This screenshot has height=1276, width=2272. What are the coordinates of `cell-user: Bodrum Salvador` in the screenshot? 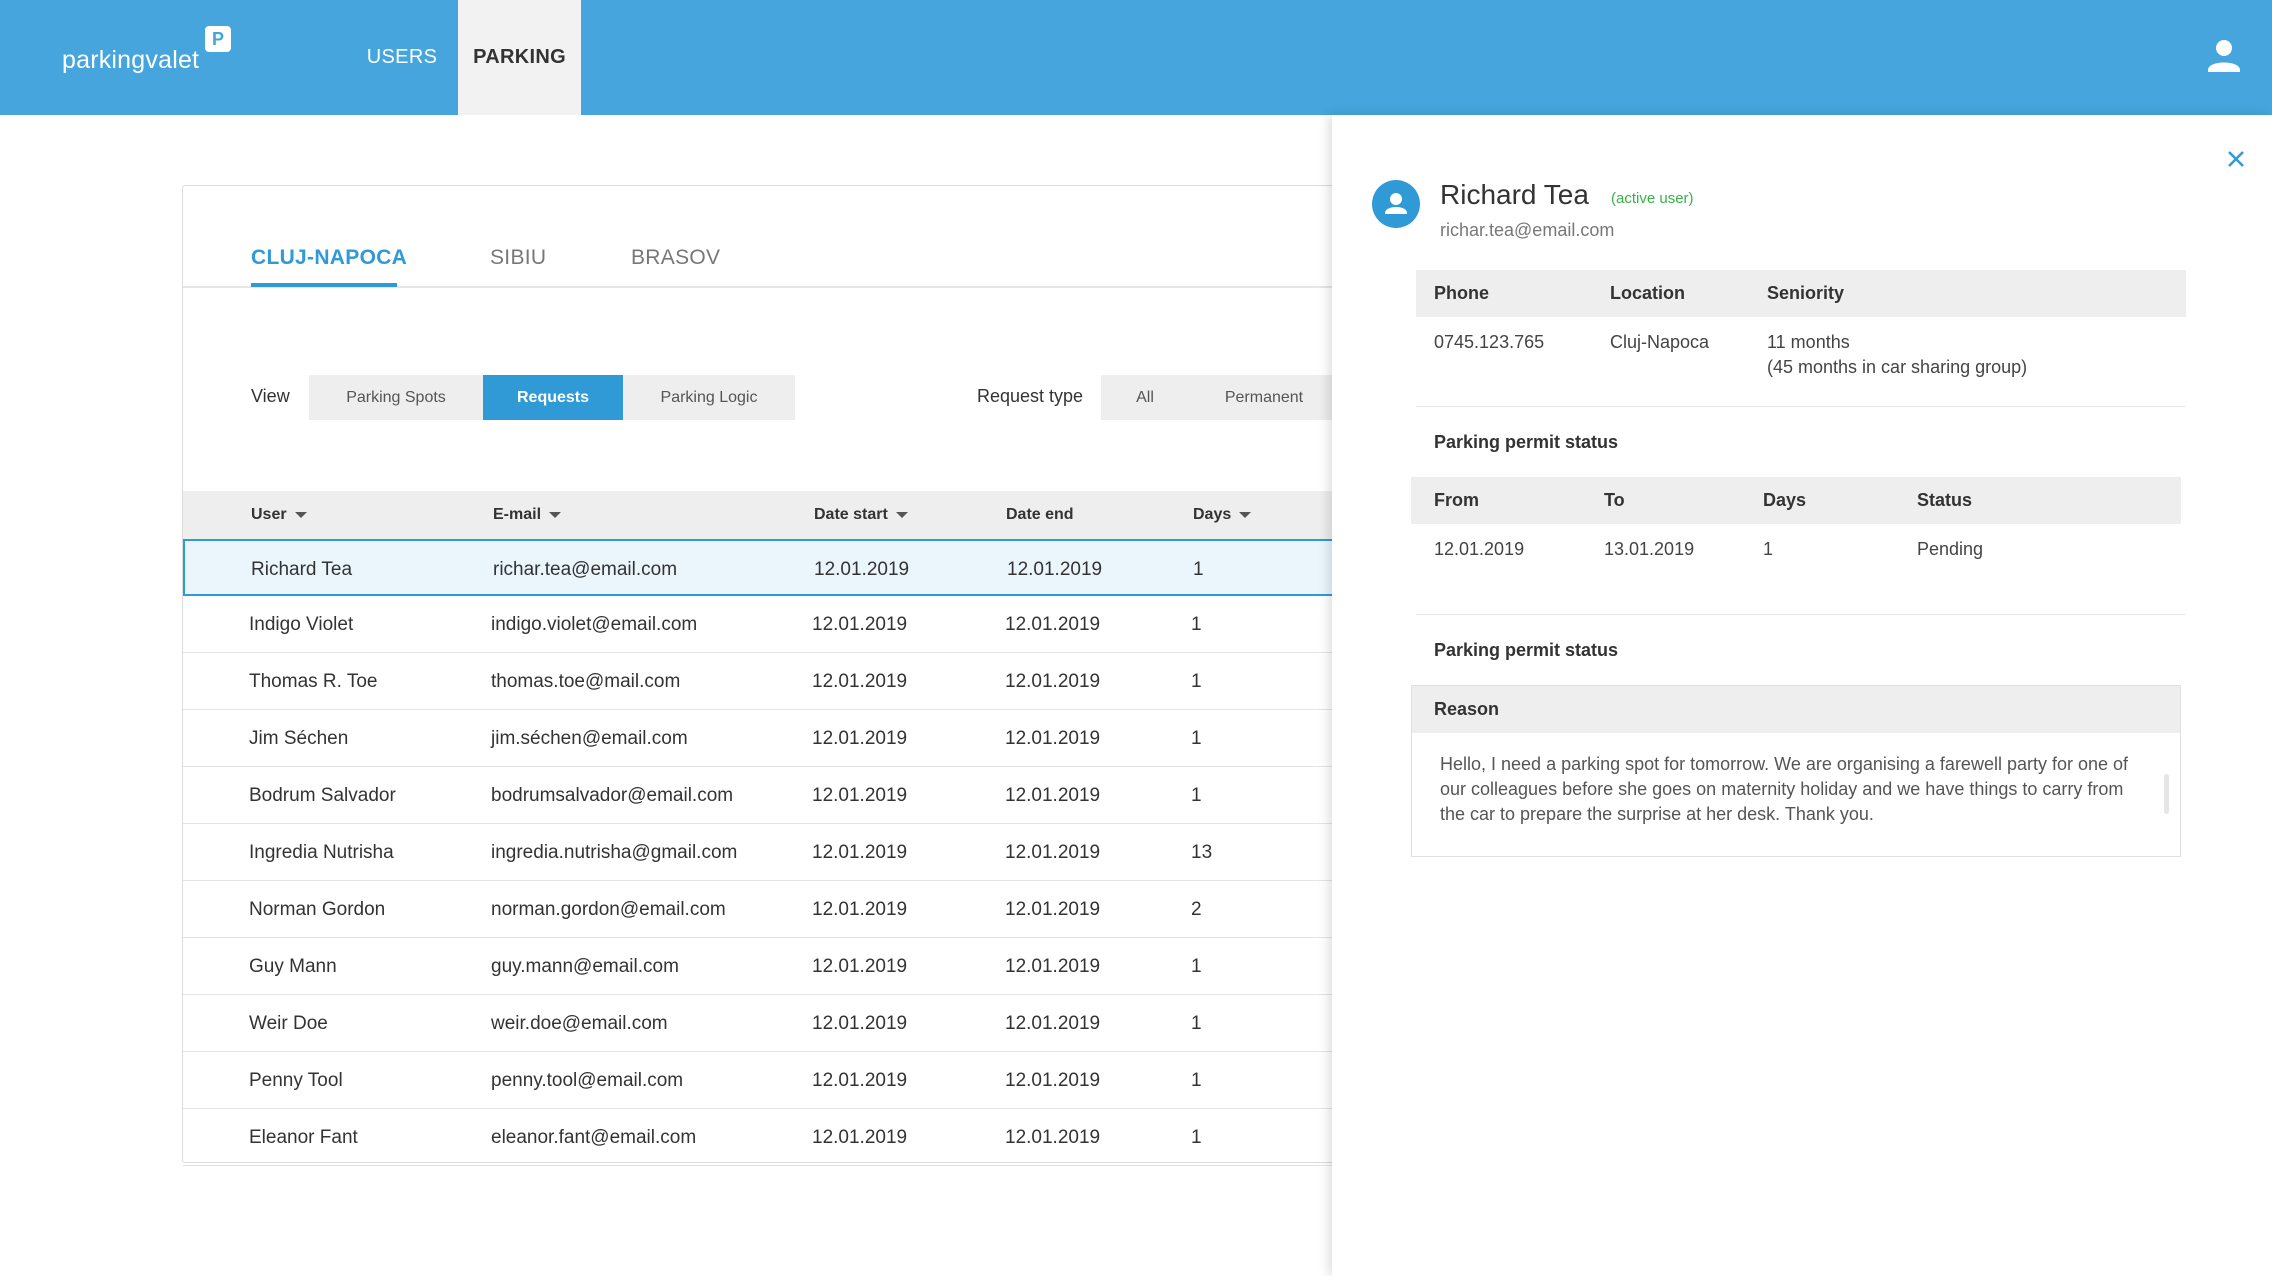 It's located at (322, 795).